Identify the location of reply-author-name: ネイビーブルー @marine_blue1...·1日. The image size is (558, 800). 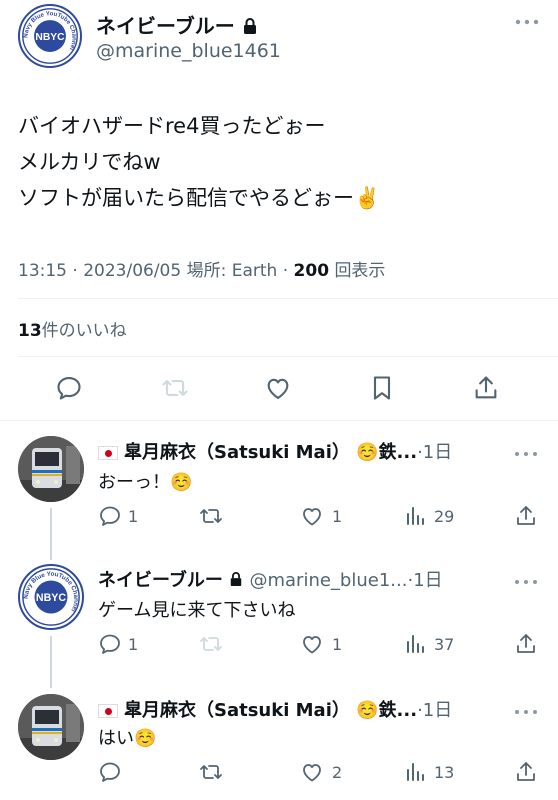
(270, 579).